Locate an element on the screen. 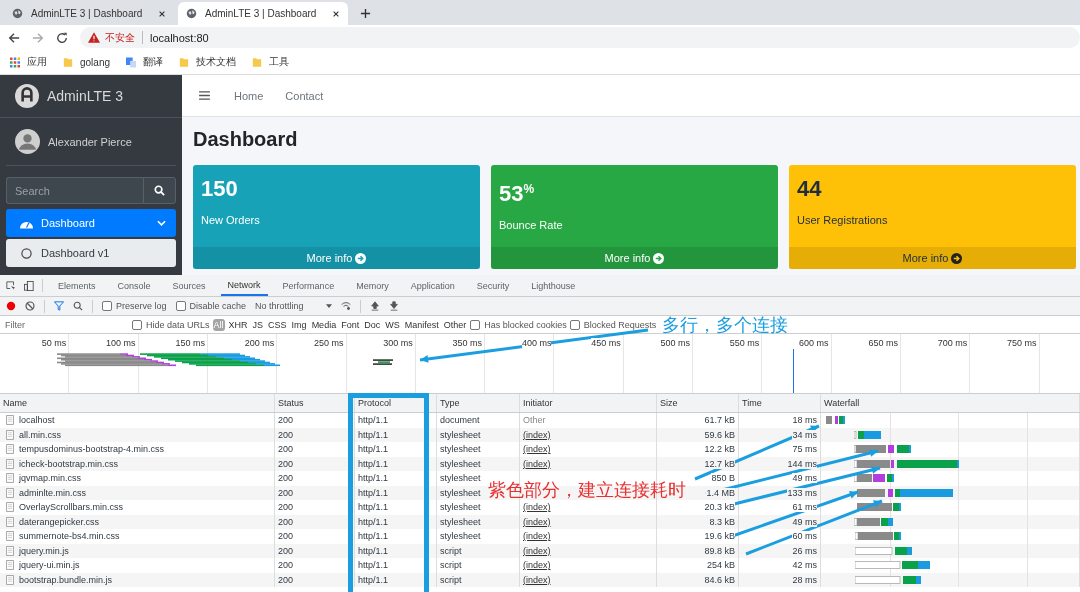 This screenshot has height=592, width=1080. request-name: jquery.min.js is located at coordinates (44, 550).